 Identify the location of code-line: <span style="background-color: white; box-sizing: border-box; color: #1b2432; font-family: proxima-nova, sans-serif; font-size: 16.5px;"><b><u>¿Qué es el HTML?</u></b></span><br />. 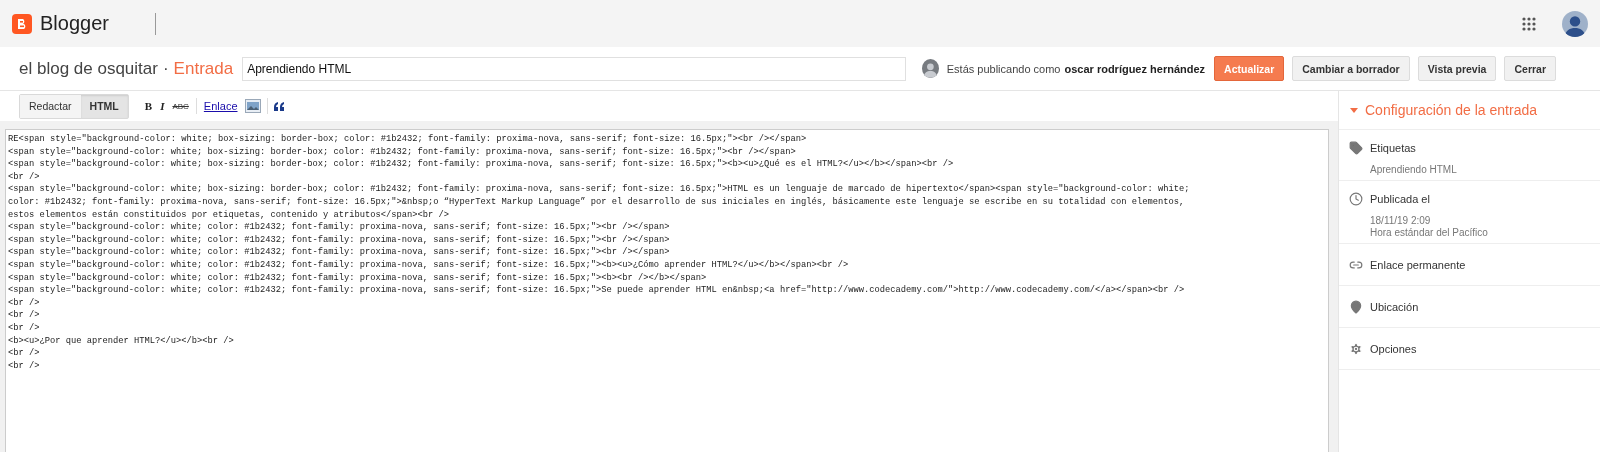
(481, 164).